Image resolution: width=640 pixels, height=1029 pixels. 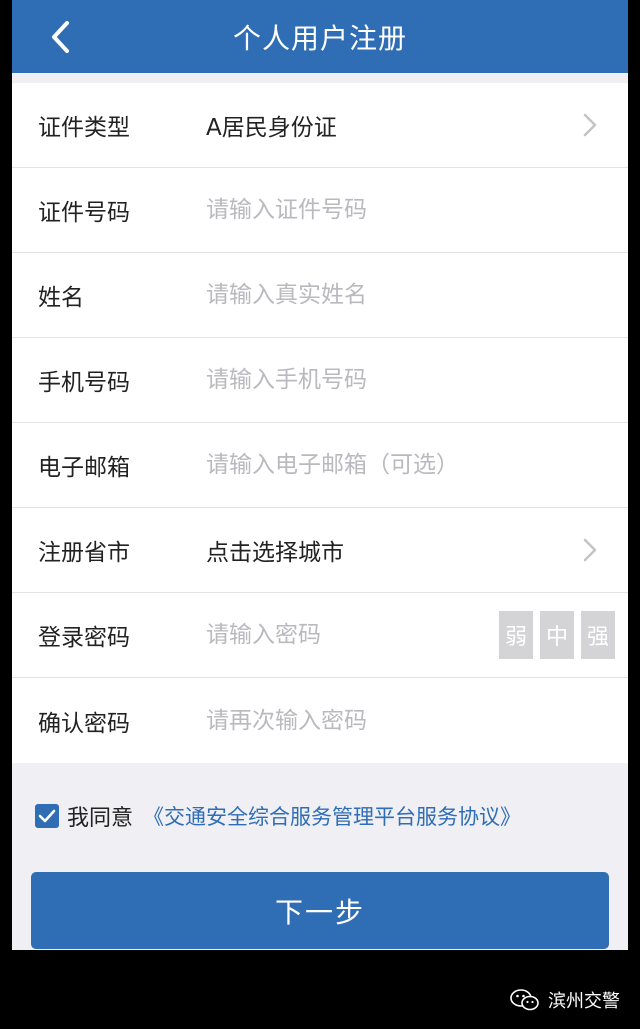 I want to click on id-type-value: A居民身份证, so click(x=271, y=128).